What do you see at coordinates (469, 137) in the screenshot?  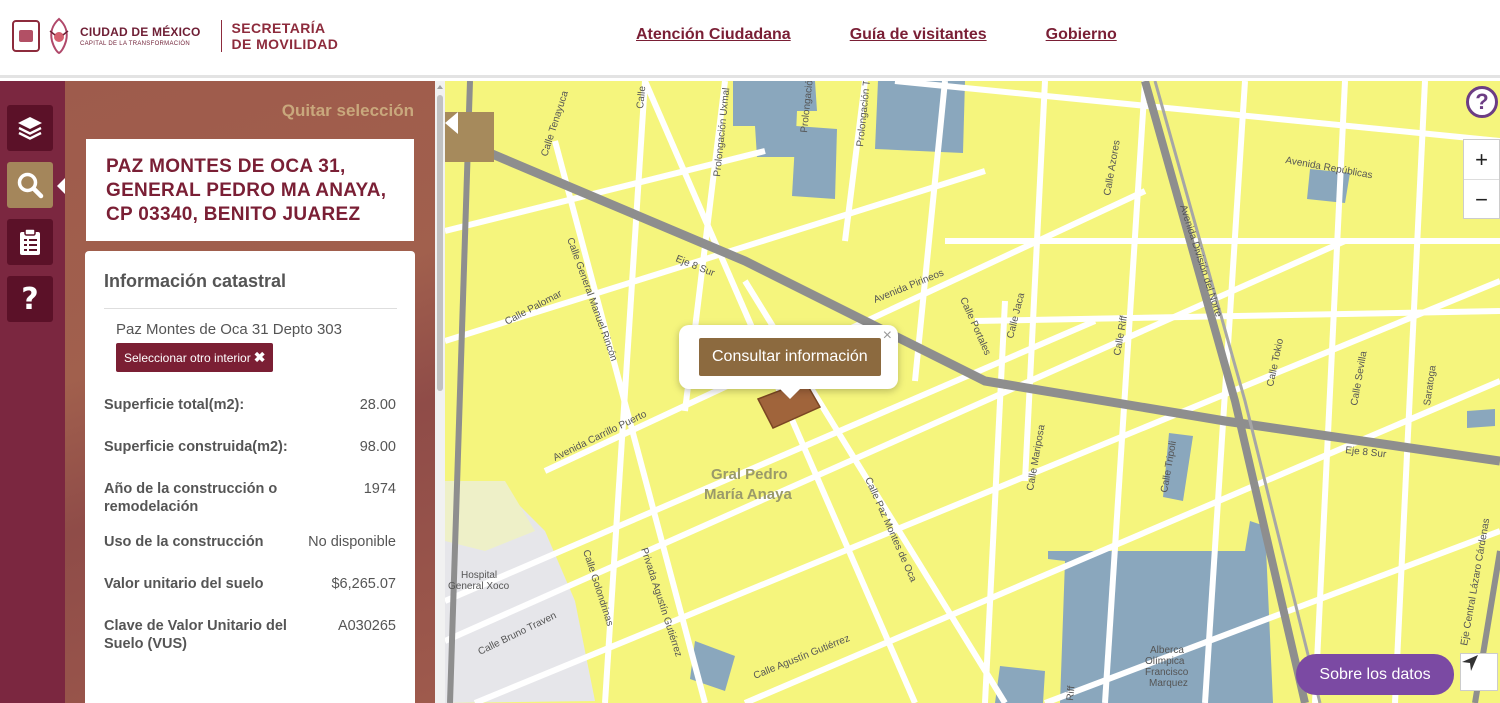 I see `collapse-panel-button` at bounding box center [469, 137].